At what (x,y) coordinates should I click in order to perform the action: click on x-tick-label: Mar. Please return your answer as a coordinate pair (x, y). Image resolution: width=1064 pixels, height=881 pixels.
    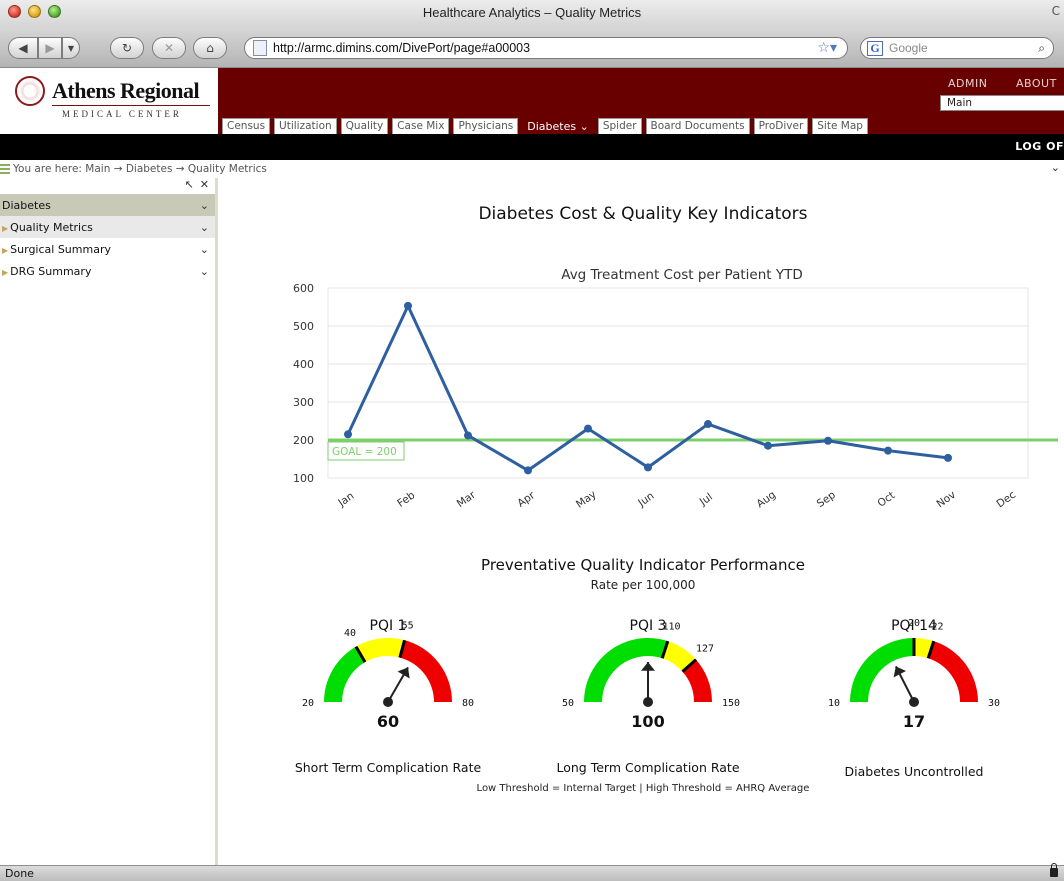
    Looking at the image, I should click on (467, 500).